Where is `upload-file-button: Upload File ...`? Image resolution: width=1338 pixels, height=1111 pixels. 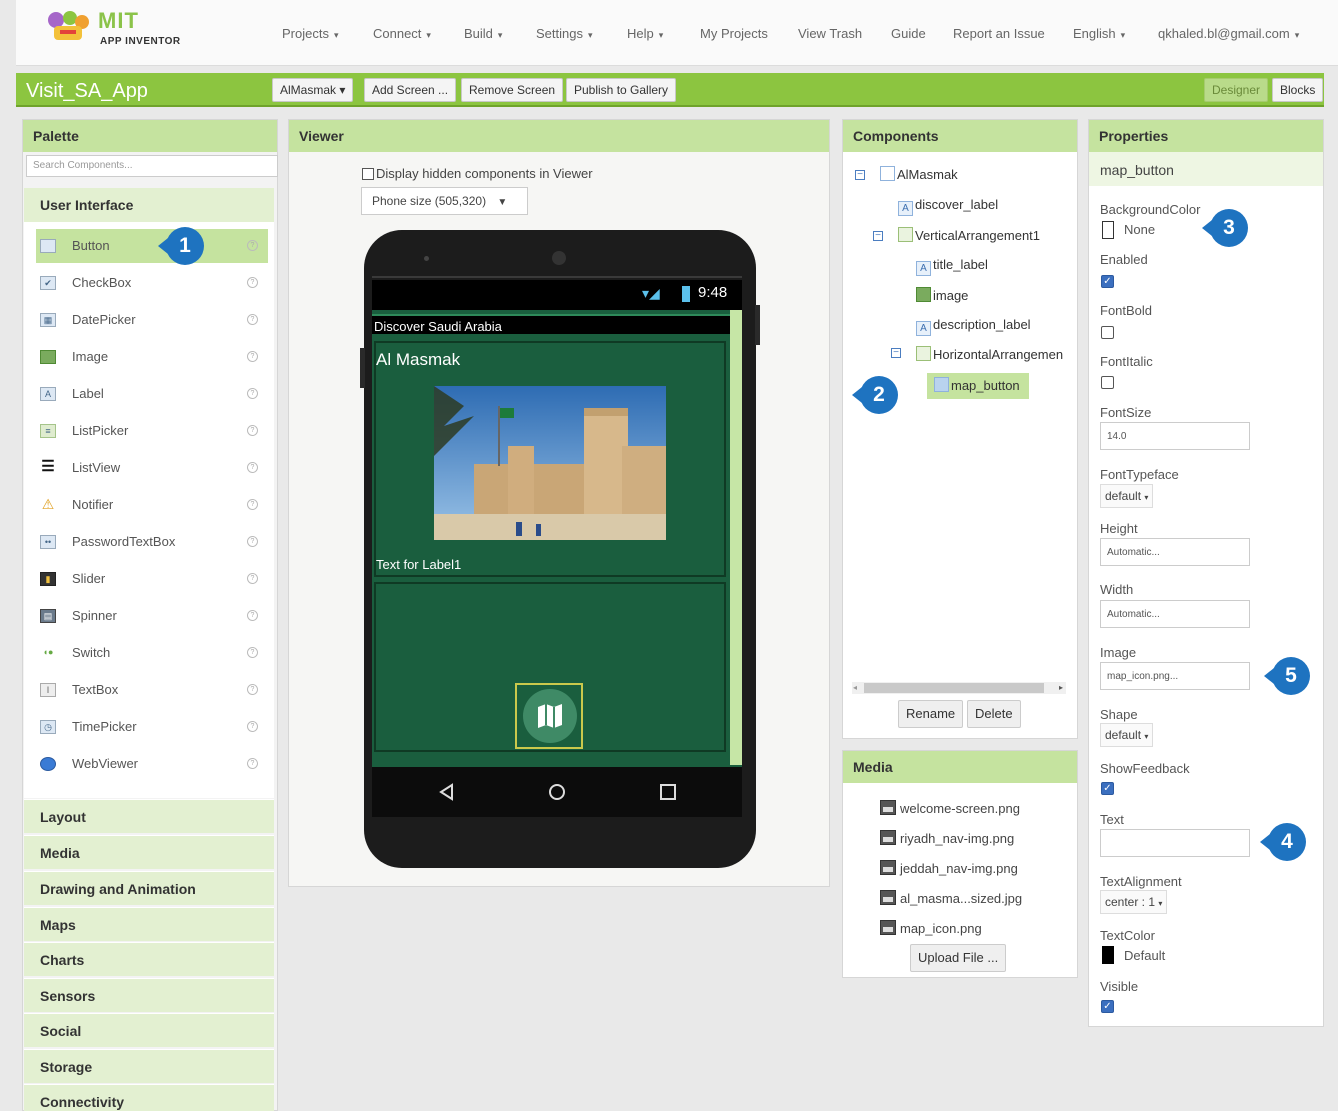 upload-file-button: Upload File ... is located at coordinates (958, 958).